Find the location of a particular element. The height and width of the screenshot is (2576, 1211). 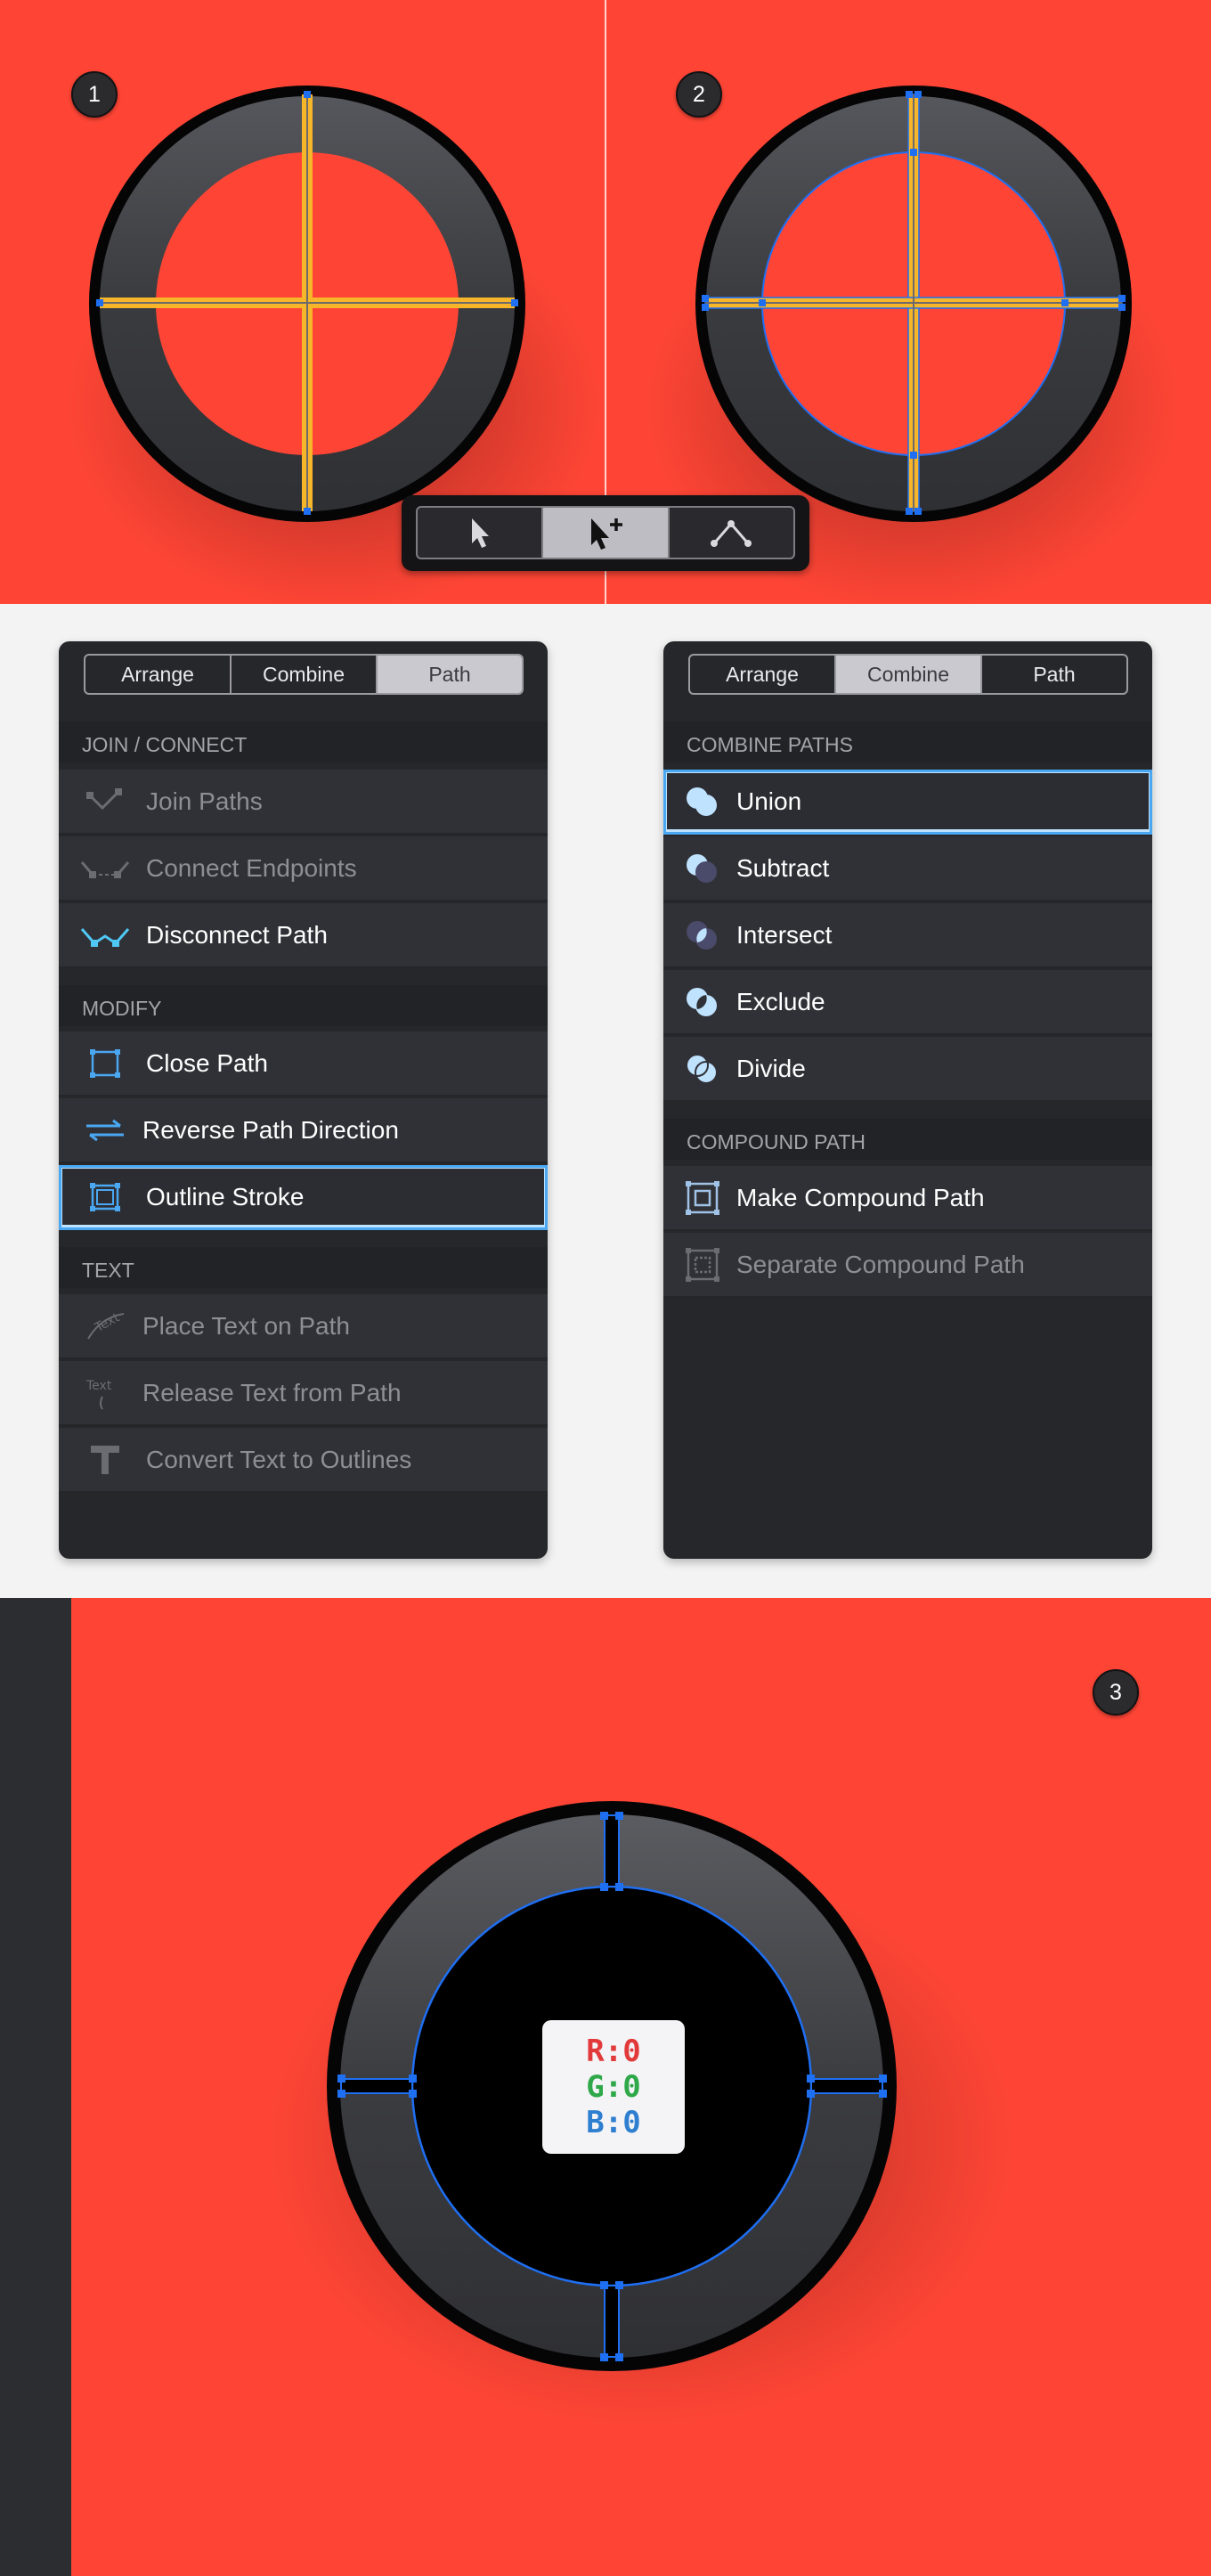

join-paths-icon is located at coordinates (105, 802).